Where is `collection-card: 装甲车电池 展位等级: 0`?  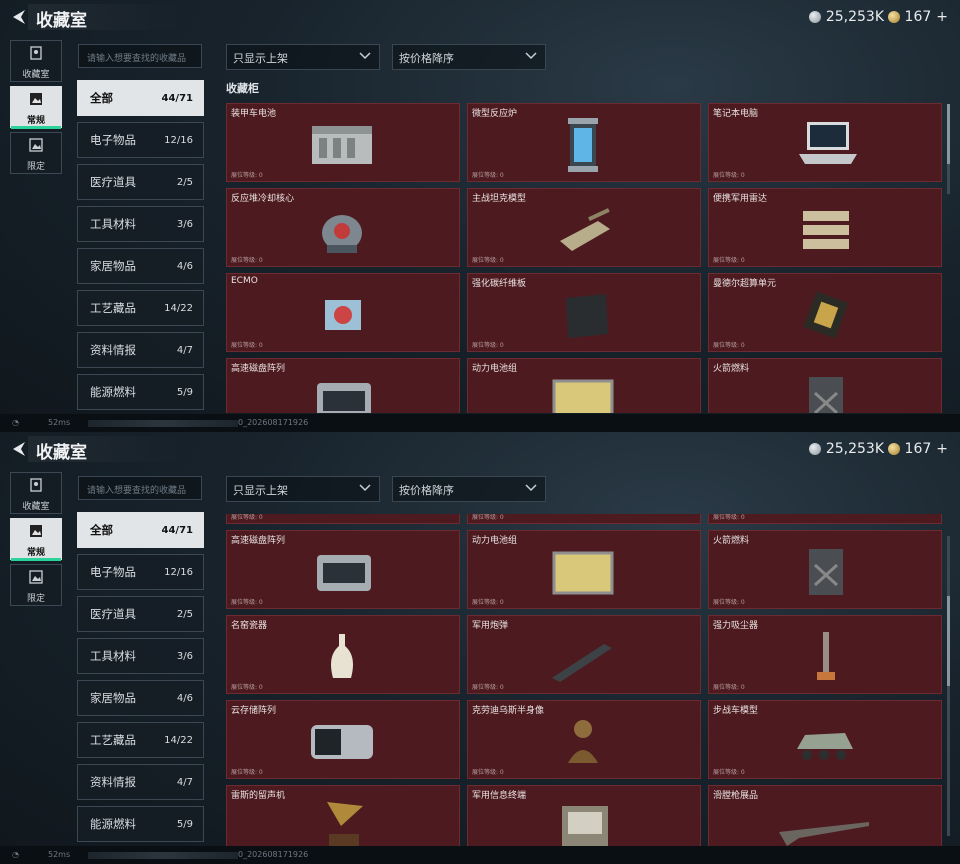 collection-card: 装甲车电池 展位等级: 0 is located at coordinates (343, 142).